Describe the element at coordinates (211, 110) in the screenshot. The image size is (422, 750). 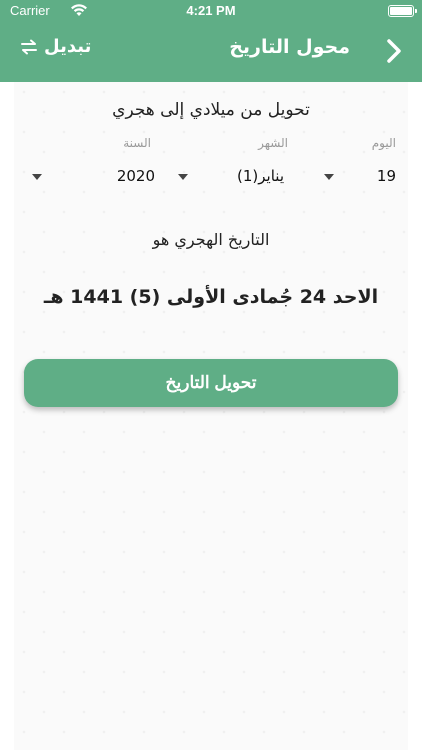
I see `converter-heading: تحويل من ميلادي إلى هجري` at that location.